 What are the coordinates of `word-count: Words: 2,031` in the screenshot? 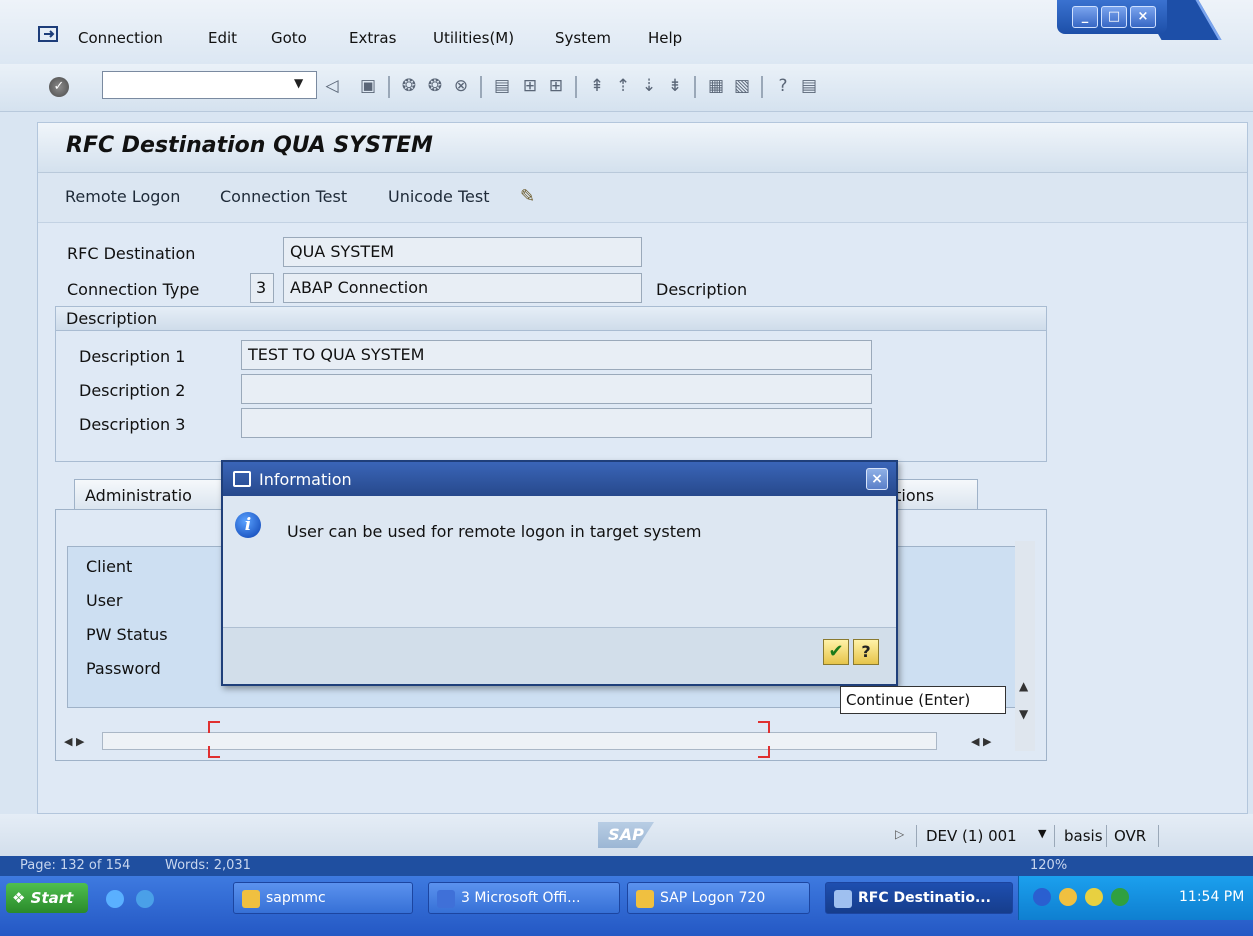 It's located at (208, 865).